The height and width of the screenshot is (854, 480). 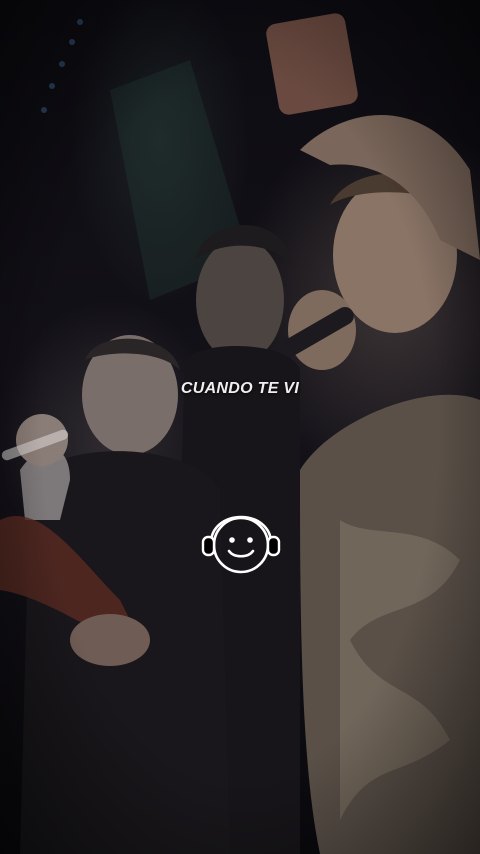 What do you see at coordinates (241, 544) in the screenshot?
I see `smiley-headphones-icon` at bounding box center [241, 544].